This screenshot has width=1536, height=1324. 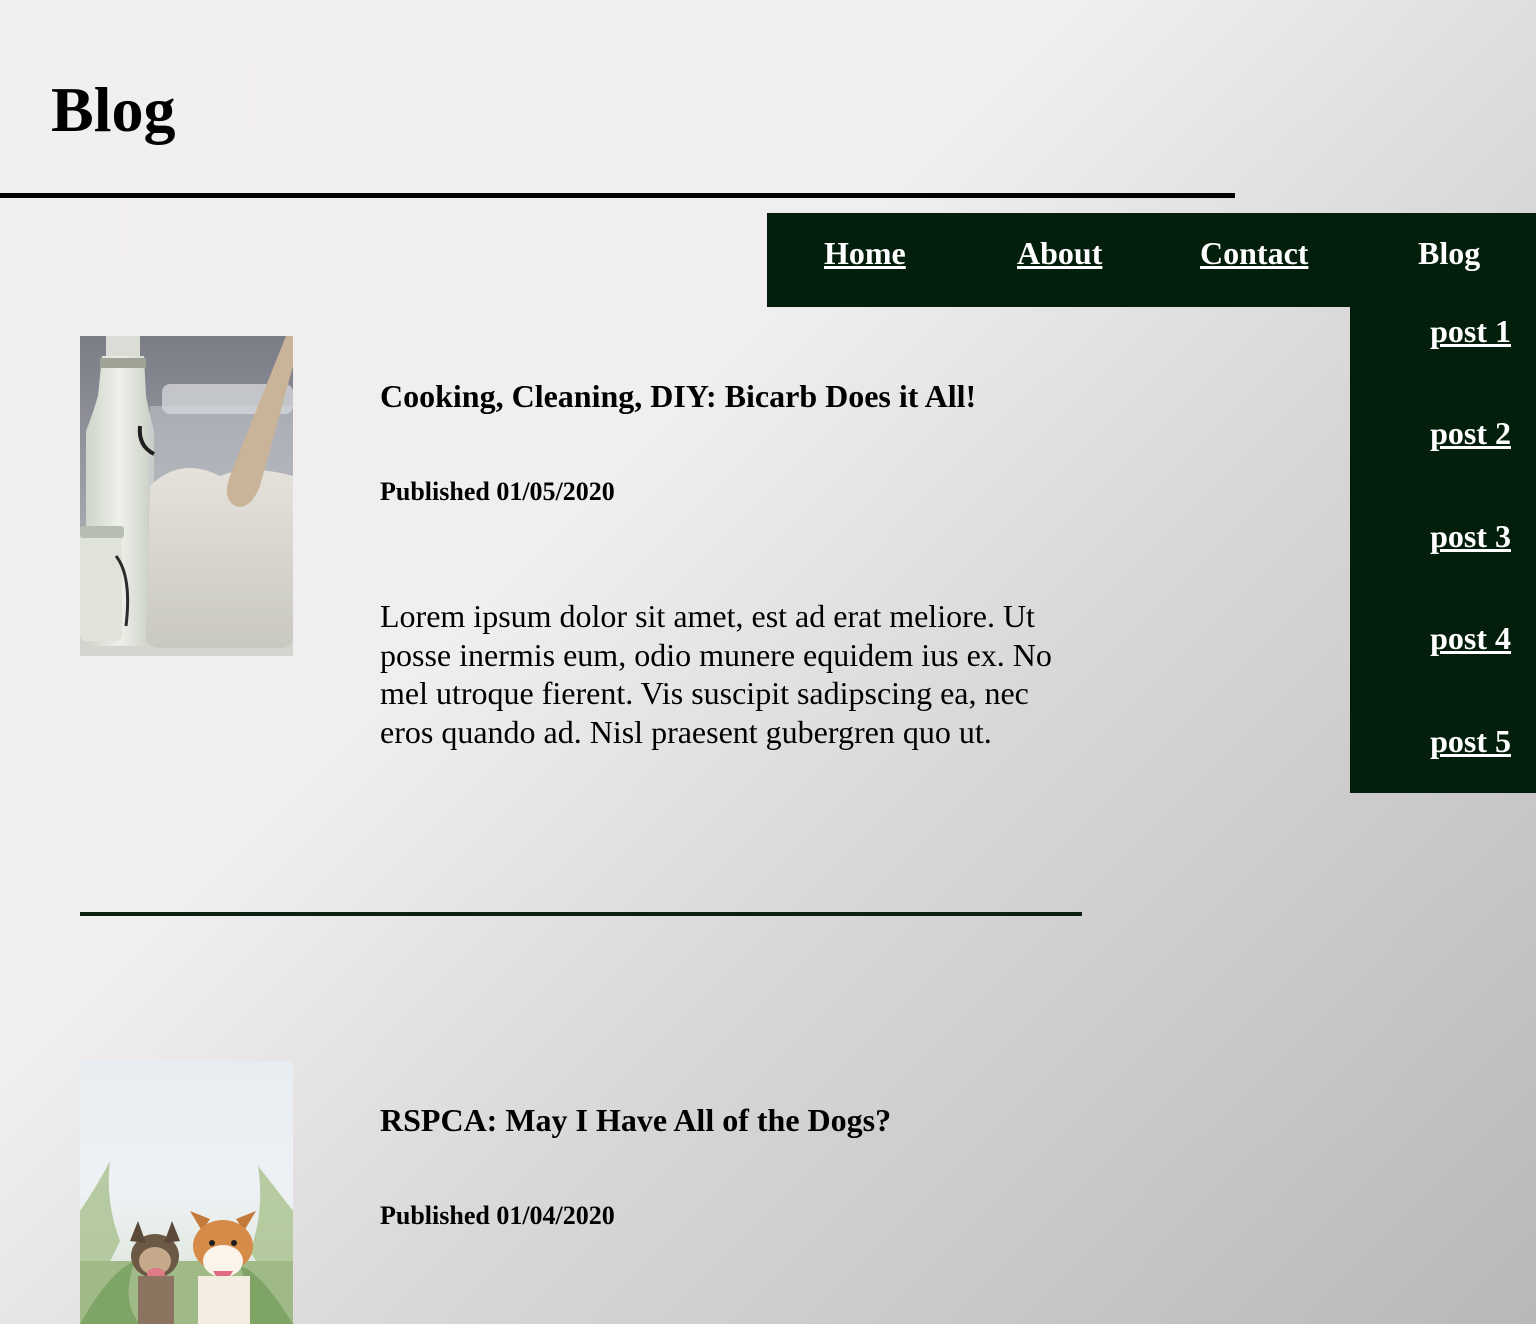 I want to click on post-divider, so click(x=581, y=914).